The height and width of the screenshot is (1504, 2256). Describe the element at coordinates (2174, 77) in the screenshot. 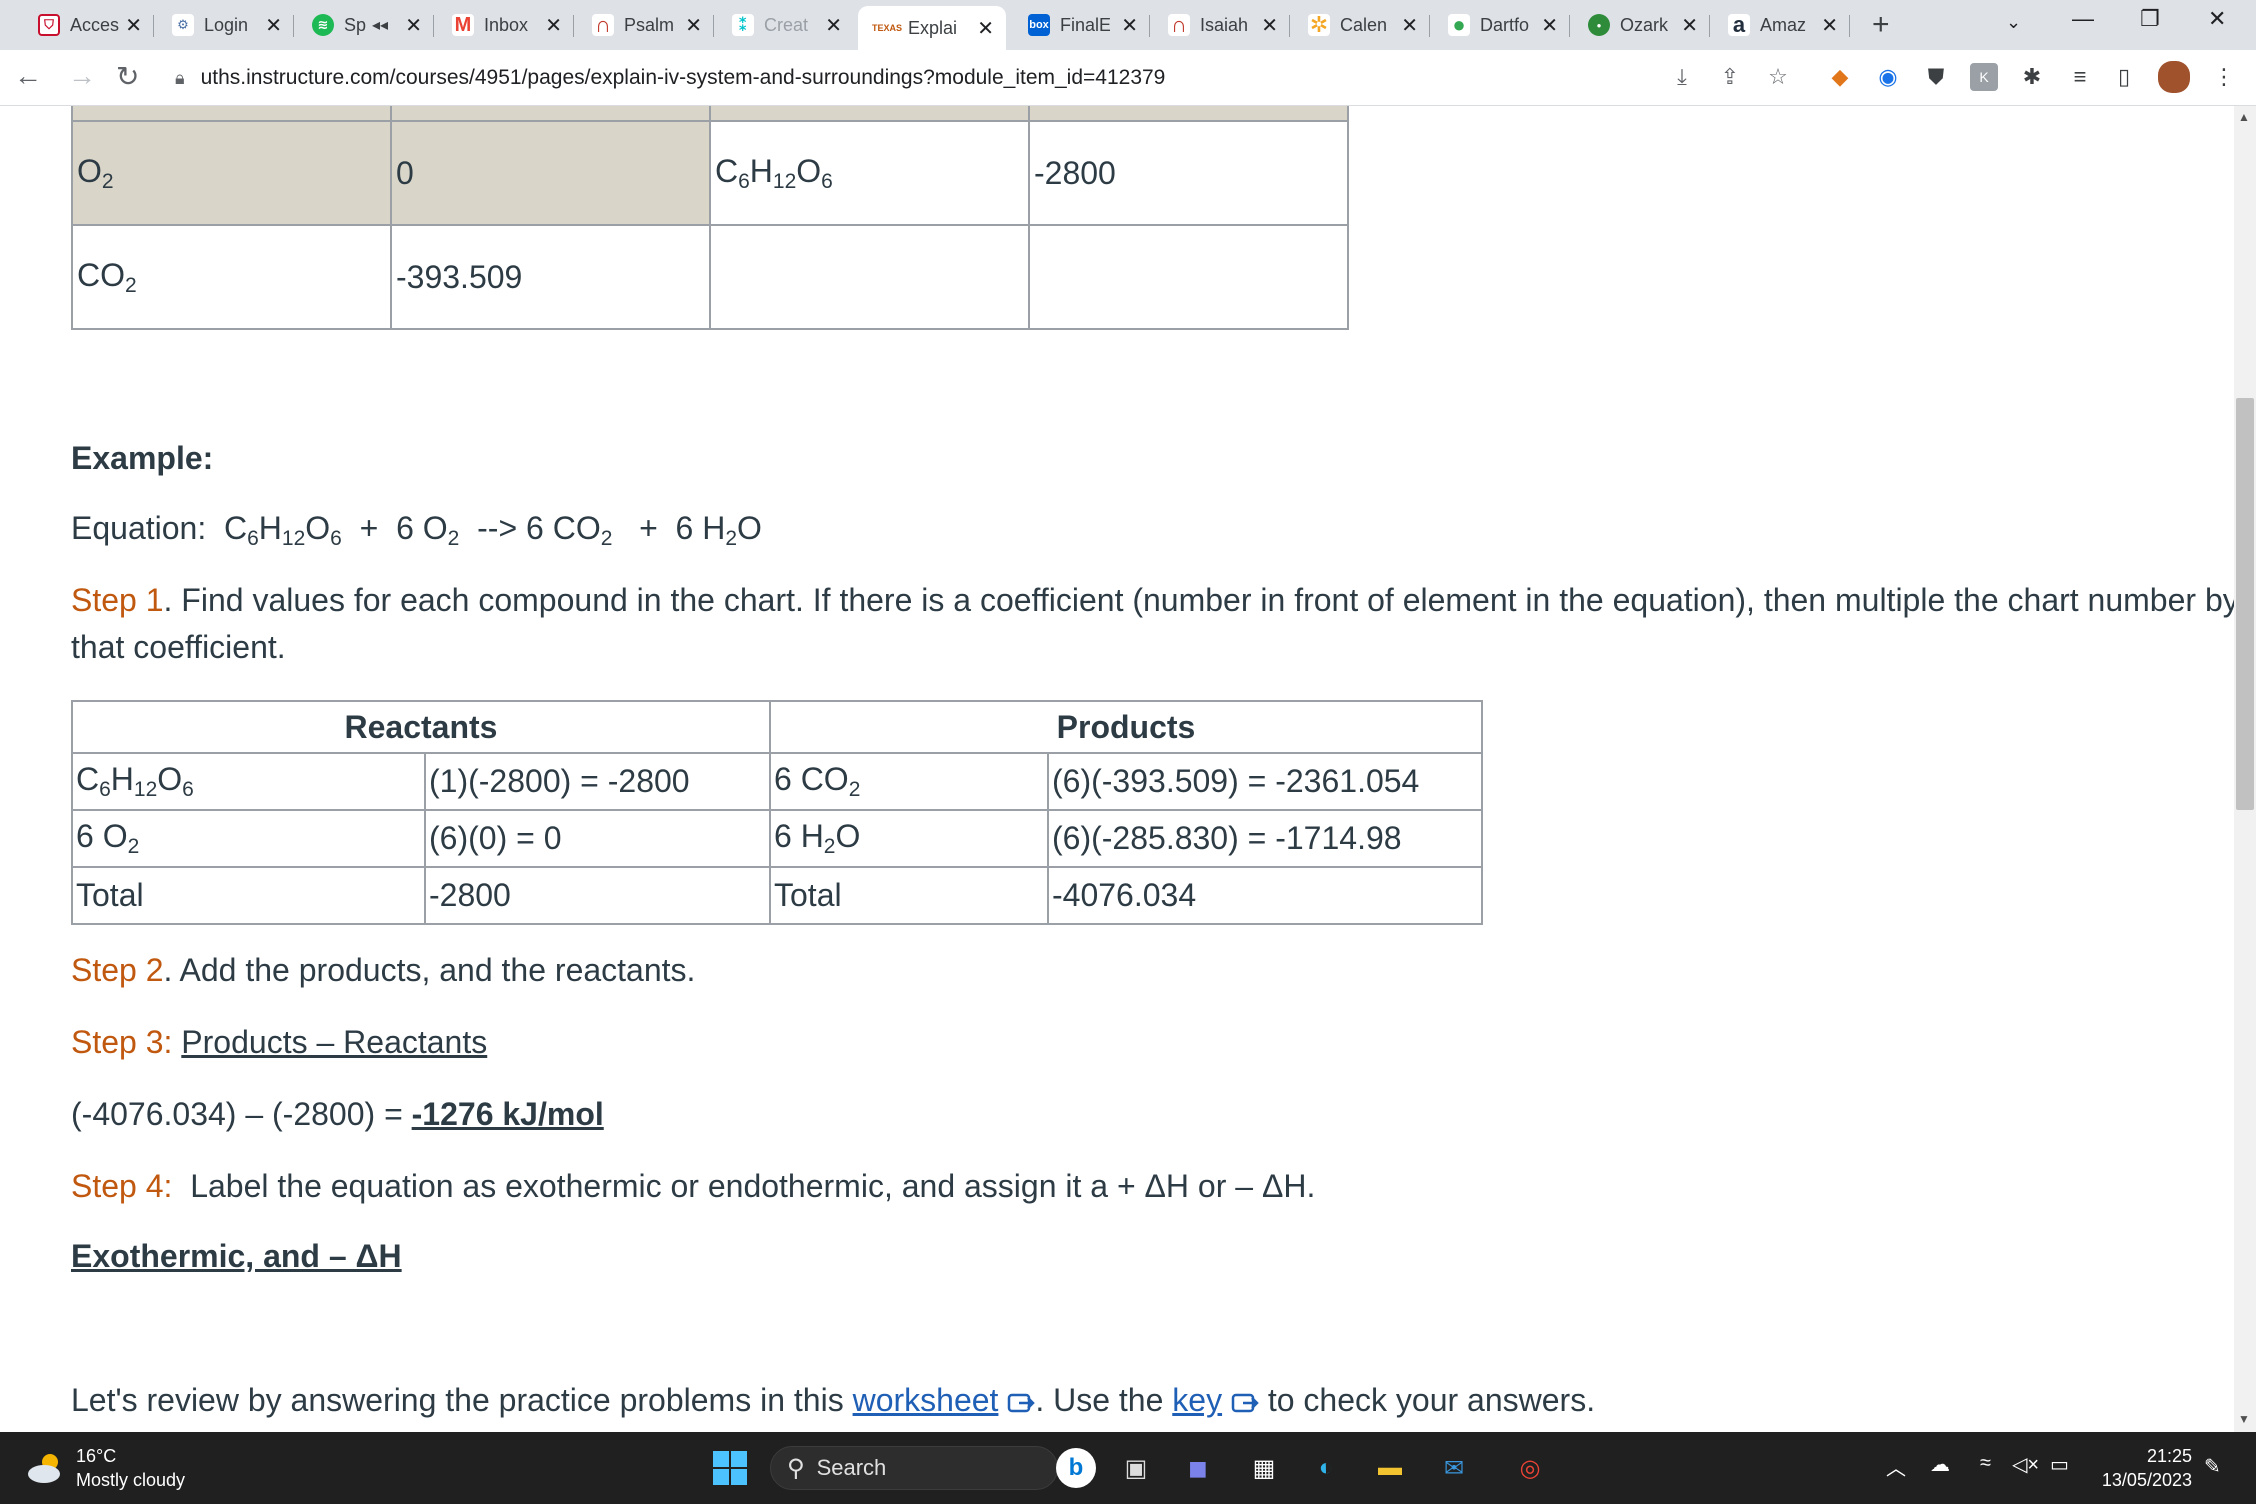

I see `profile-avatar` at that location.